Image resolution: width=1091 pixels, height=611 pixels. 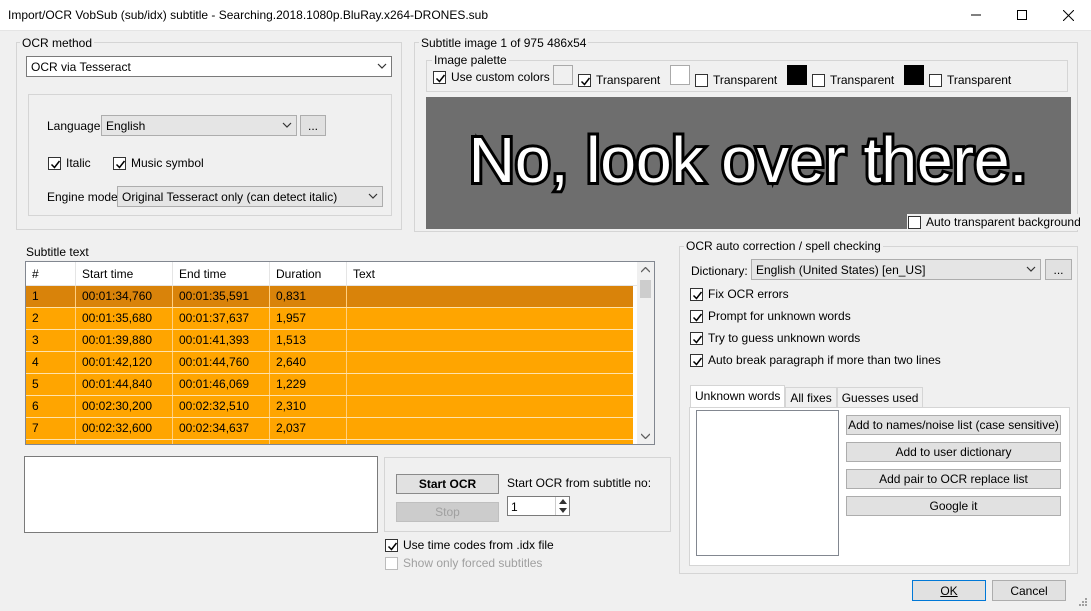 What do you see at coordinates (579, 483) in the screenshot?
I see `start-from-label: Start OCR from subtitle no:` at bounding box center [579, 483].